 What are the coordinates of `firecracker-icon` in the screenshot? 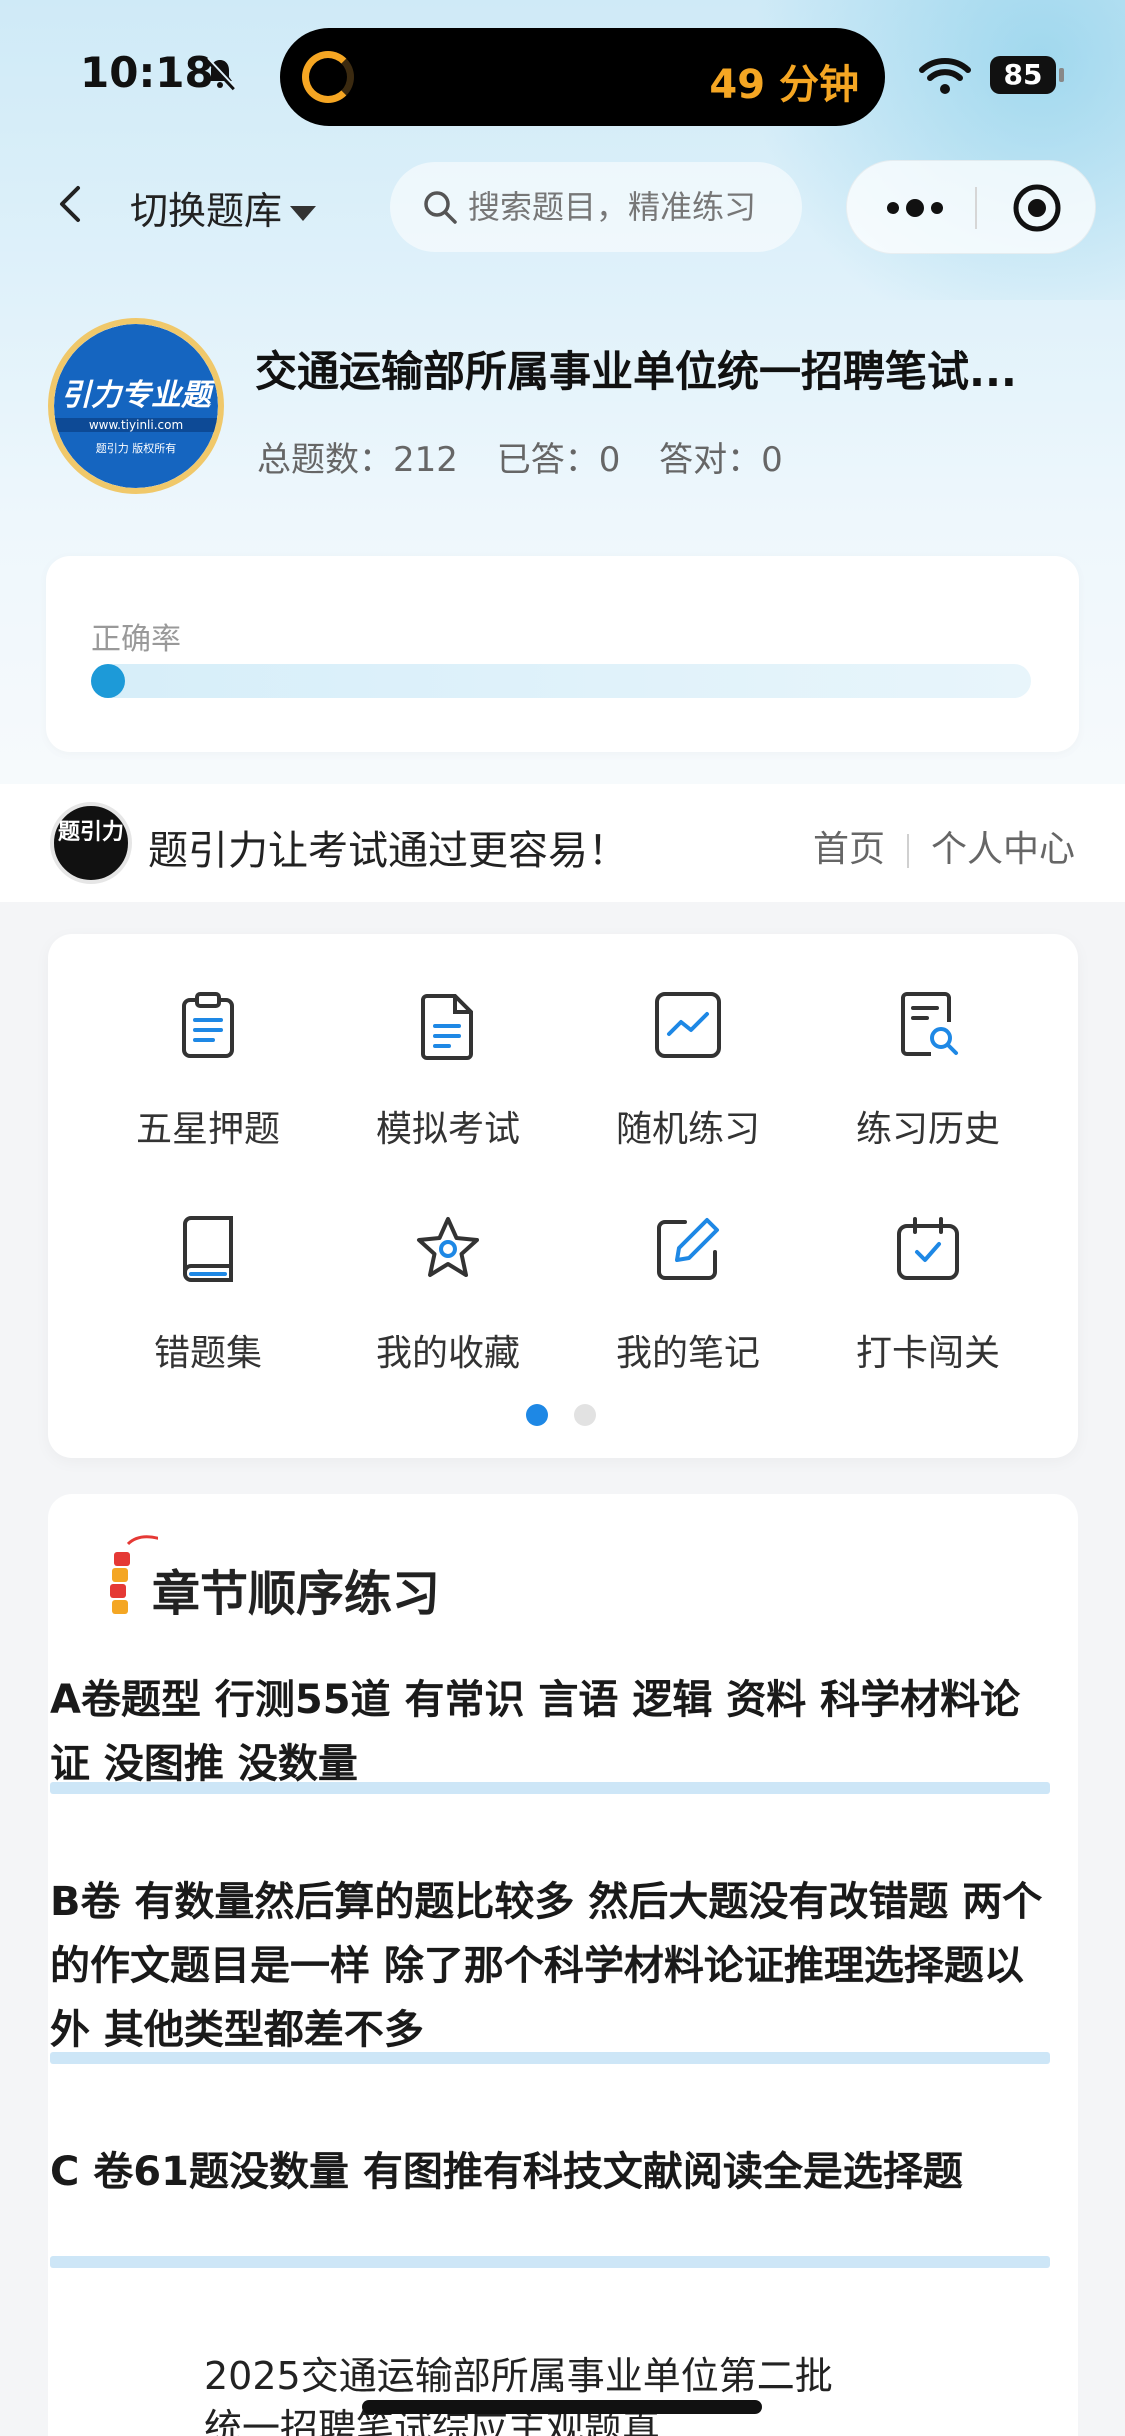 It's located at (134, 1574).